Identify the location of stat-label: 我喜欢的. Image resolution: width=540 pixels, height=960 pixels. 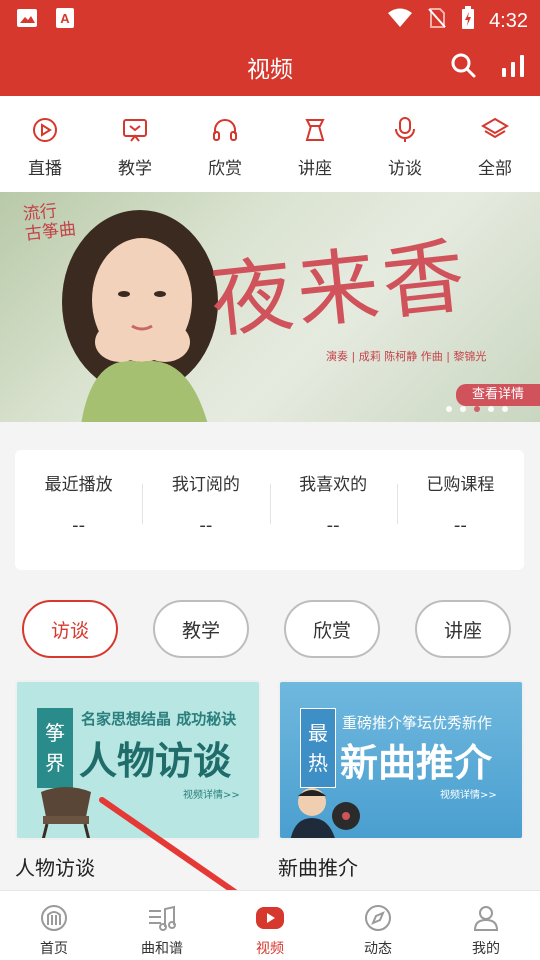
(333, 485).